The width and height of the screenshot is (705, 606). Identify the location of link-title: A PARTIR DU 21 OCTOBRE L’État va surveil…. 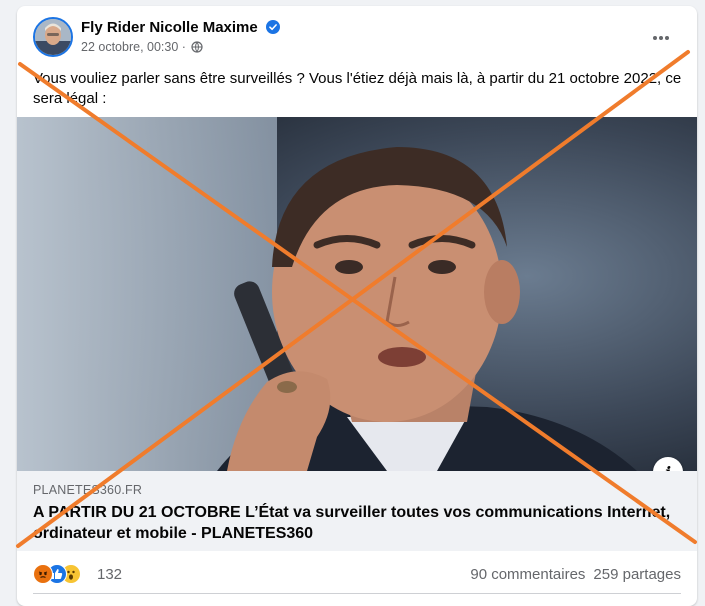
(358, 523).